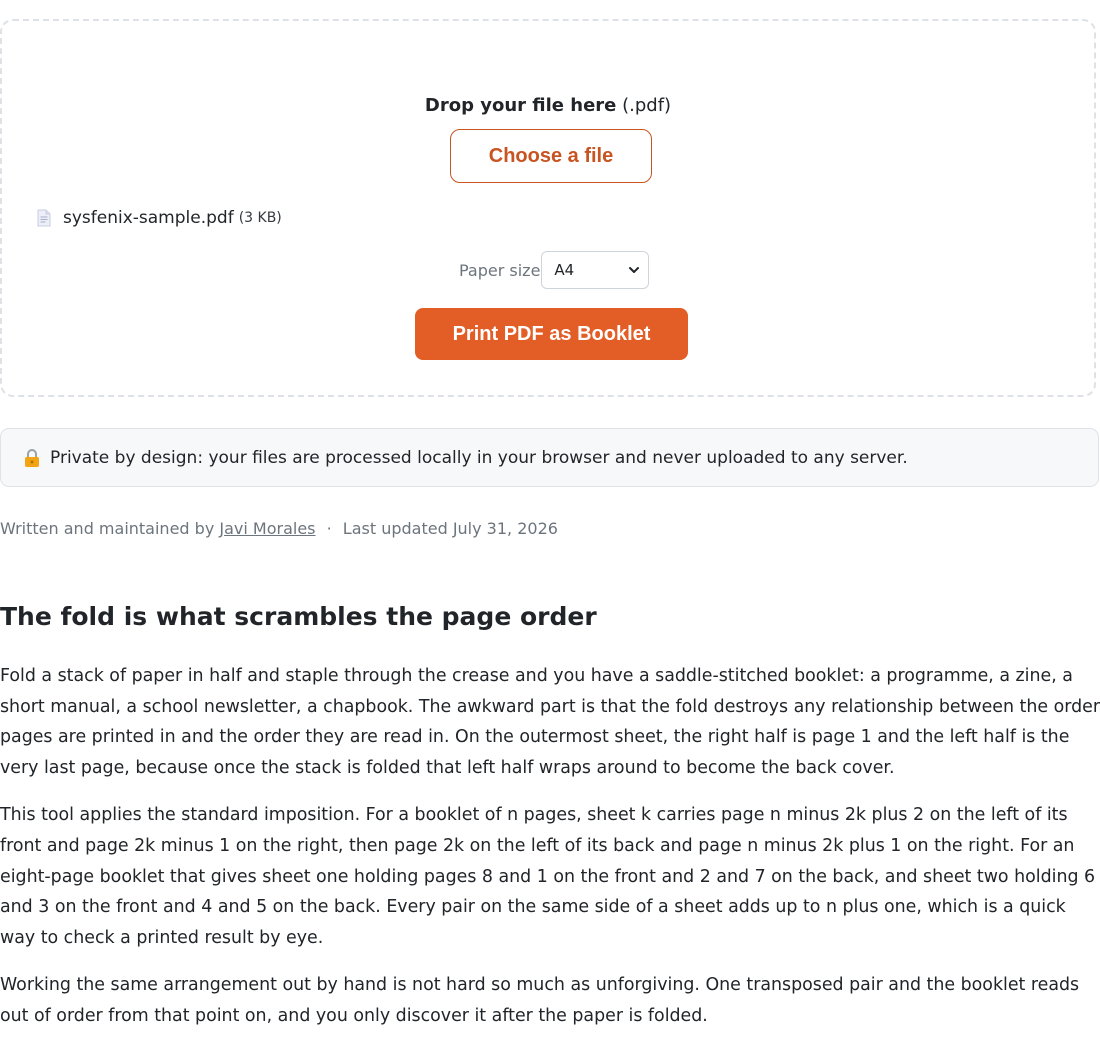 The width and height of the screenshot is (1100, 1049). I want to click on paper-size-select: A4, so click(595, 270).